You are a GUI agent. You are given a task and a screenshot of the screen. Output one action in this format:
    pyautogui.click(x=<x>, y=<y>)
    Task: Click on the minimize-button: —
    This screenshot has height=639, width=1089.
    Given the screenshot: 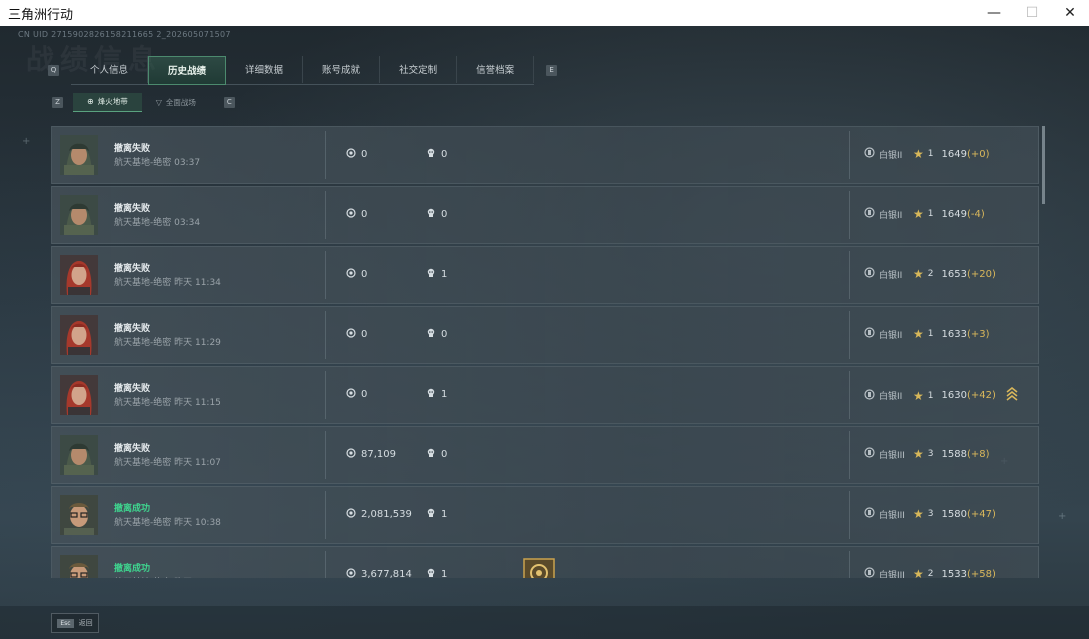 What is the action you would take?
    pyautogui.click(x=994, y=13)
    